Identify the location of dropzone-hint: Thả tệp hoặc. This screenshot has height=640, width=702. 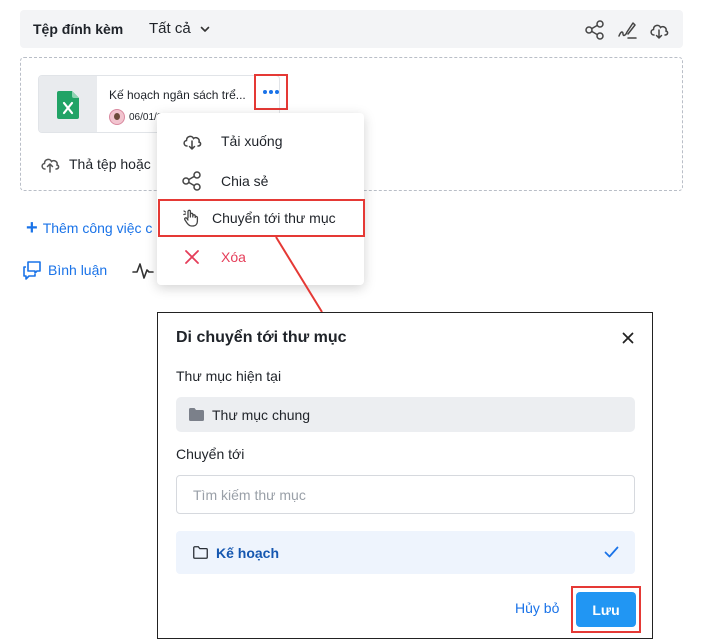
(95, 164).